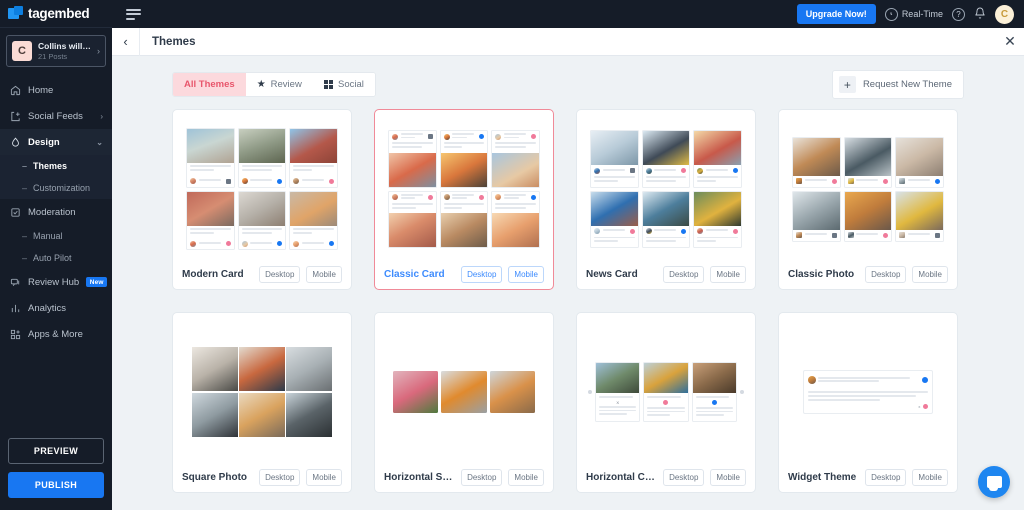  What do you see at coordinates (15, 116) in the screenshot?
I see `feed-add-icon` at bounding box center [15, 116].